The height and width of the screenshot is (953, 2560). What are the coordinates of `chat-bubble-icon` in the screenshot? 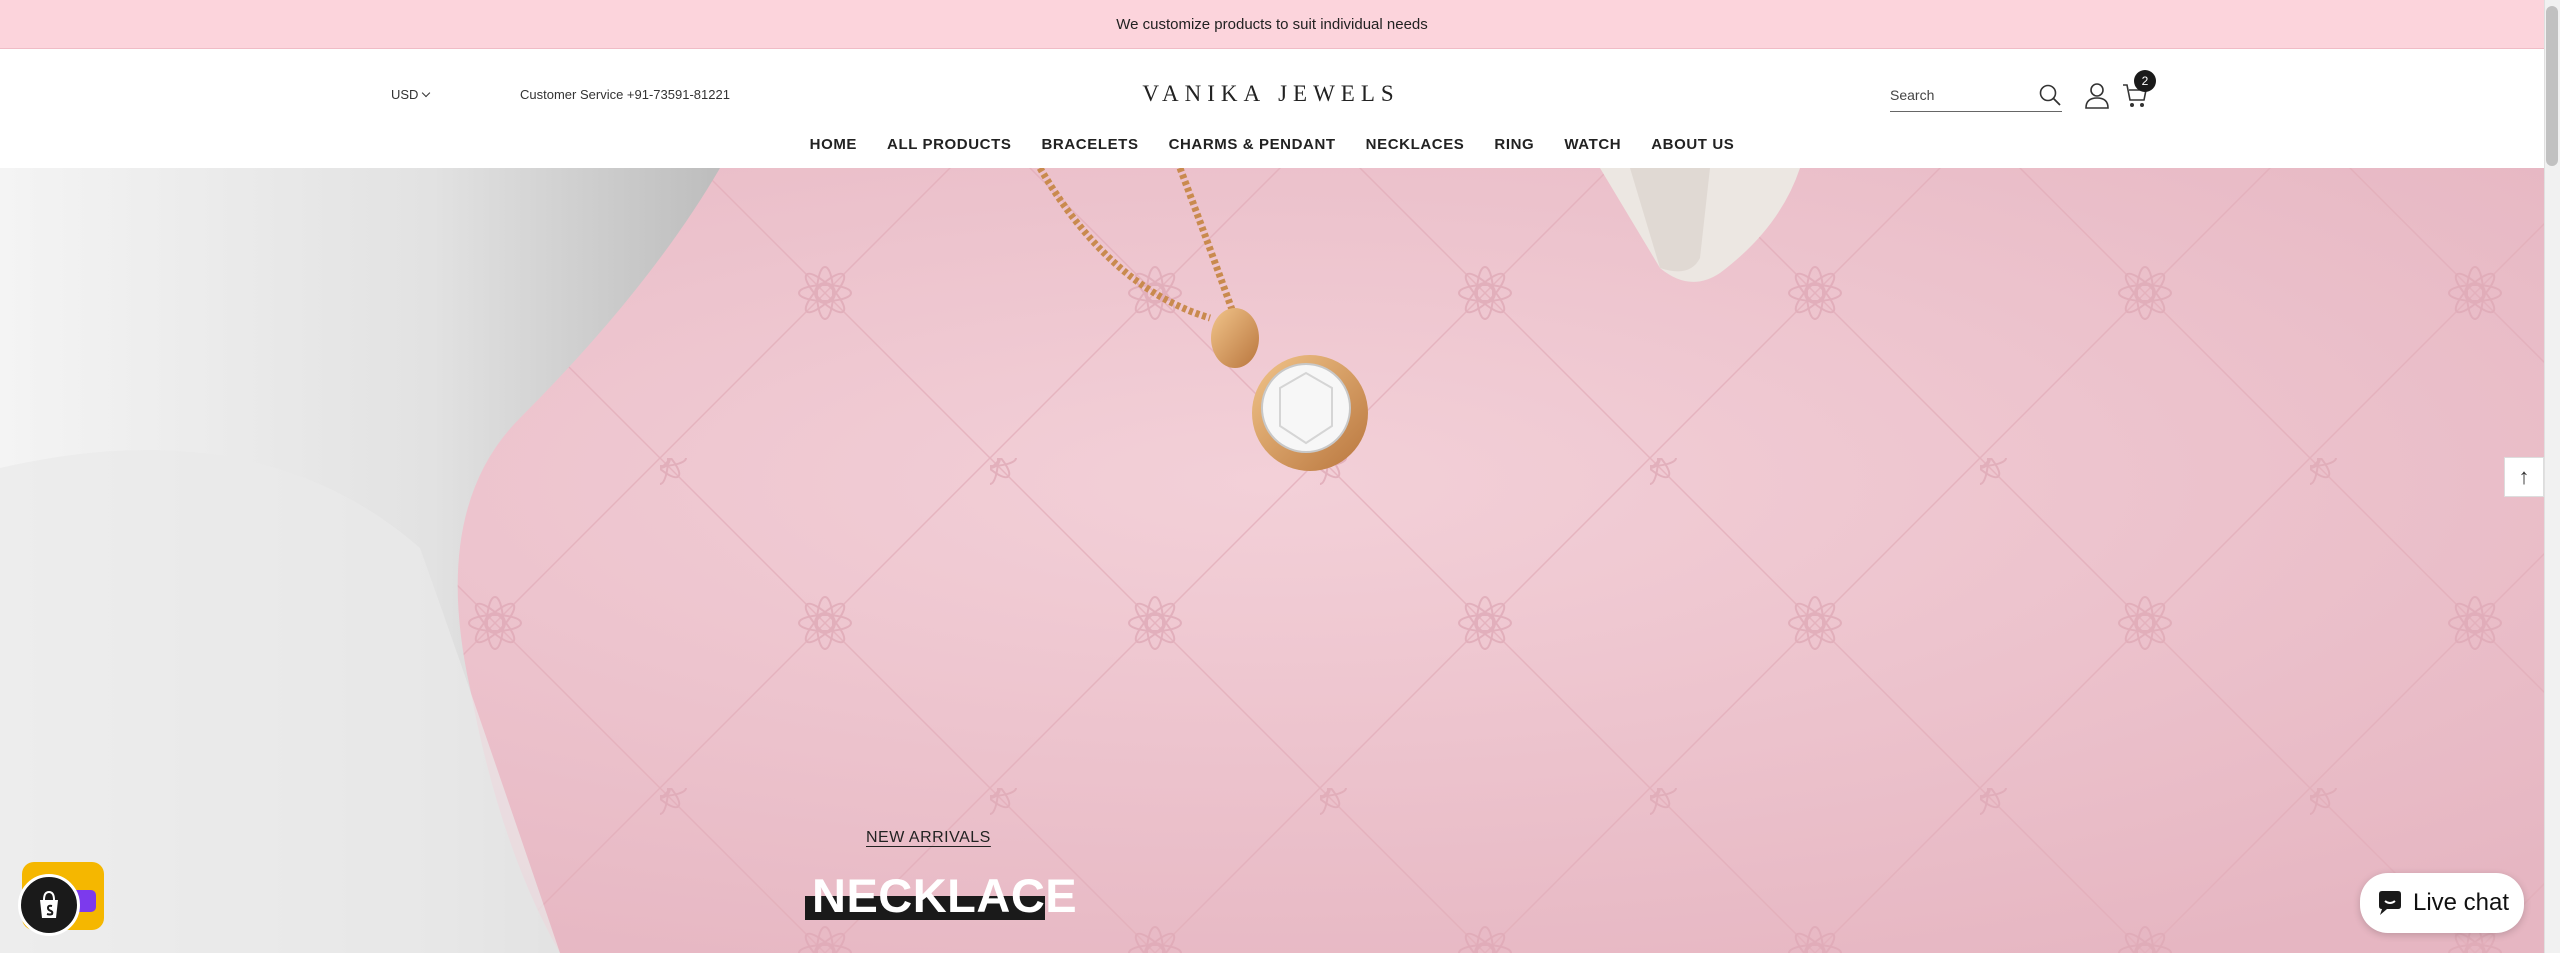 It's located at (2389, 903).